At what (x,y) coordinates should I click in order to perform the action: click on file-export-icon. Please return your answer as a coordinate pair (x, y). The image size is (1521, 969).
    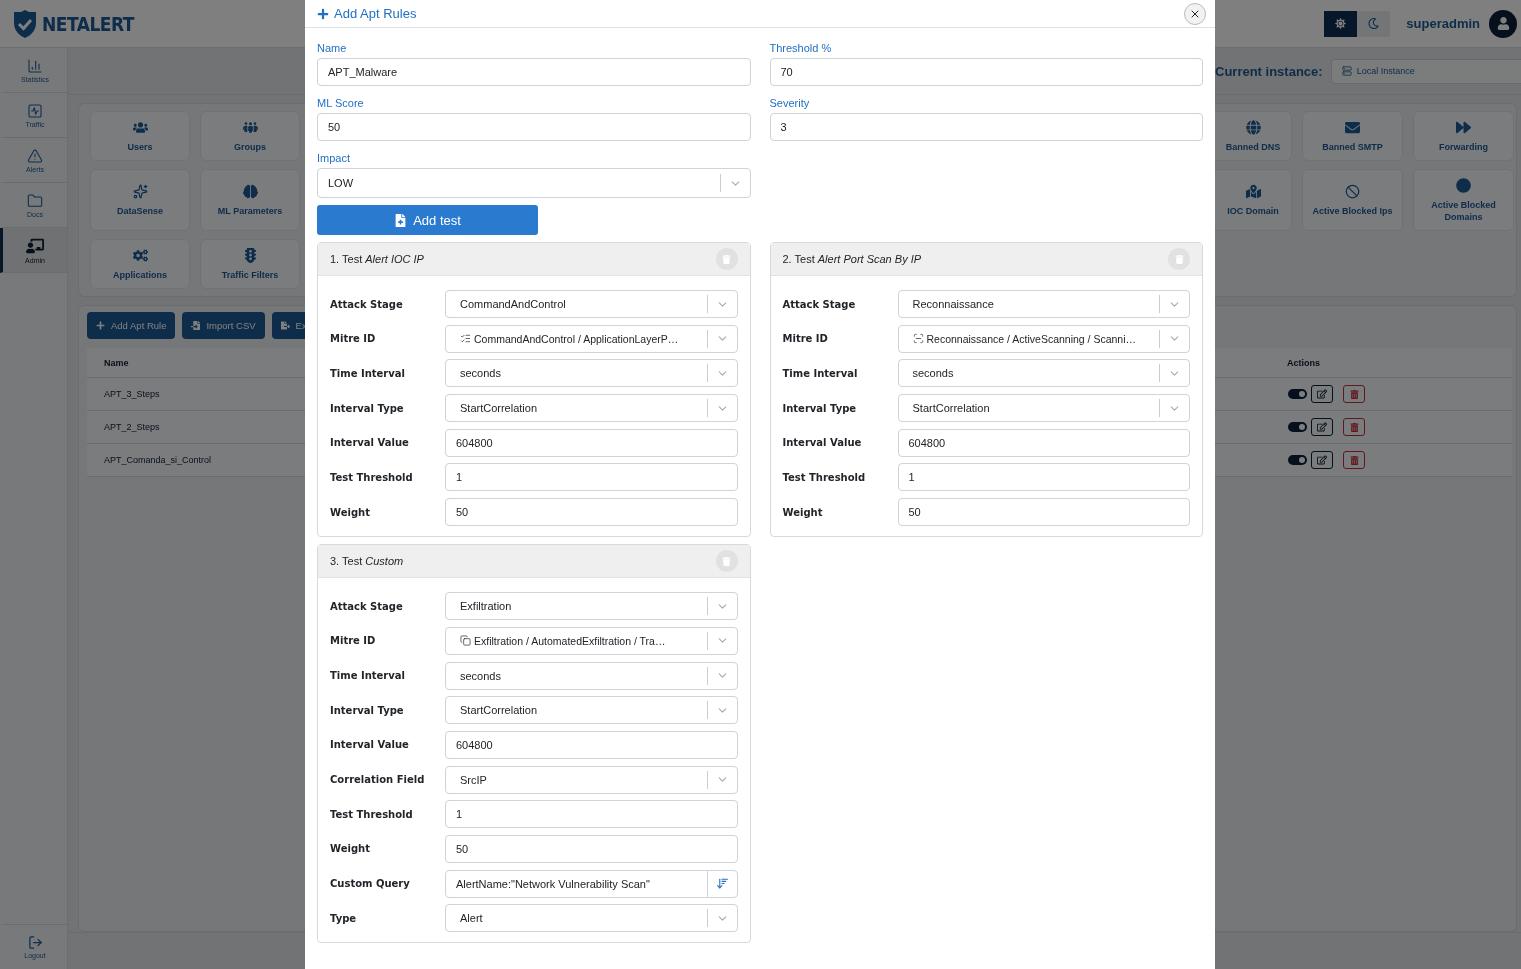
    Looking at the image, I should click on (285, 325).